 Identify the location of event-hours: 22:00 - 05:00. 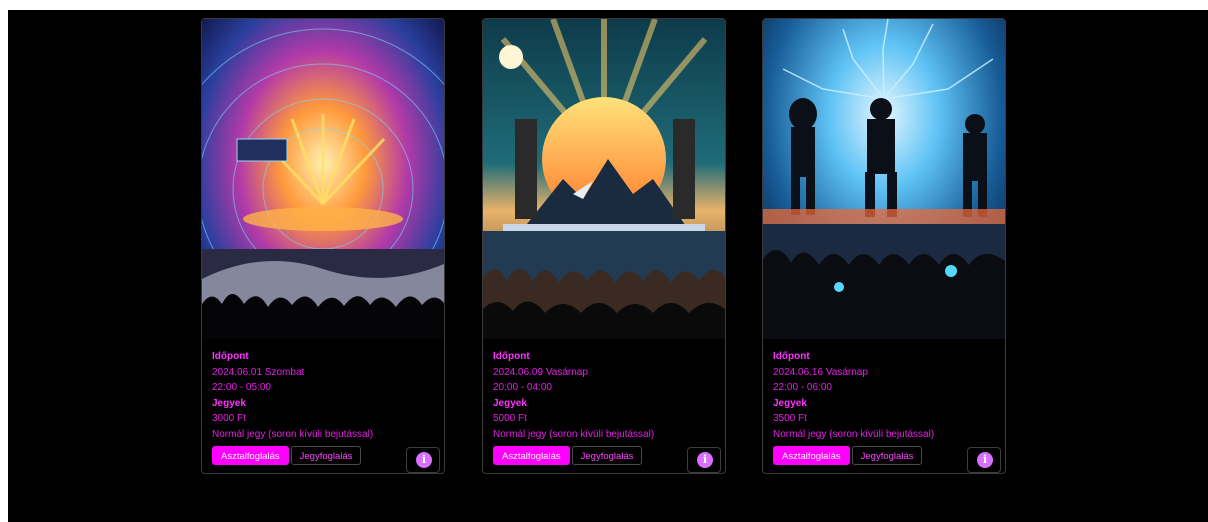
(241, 387).